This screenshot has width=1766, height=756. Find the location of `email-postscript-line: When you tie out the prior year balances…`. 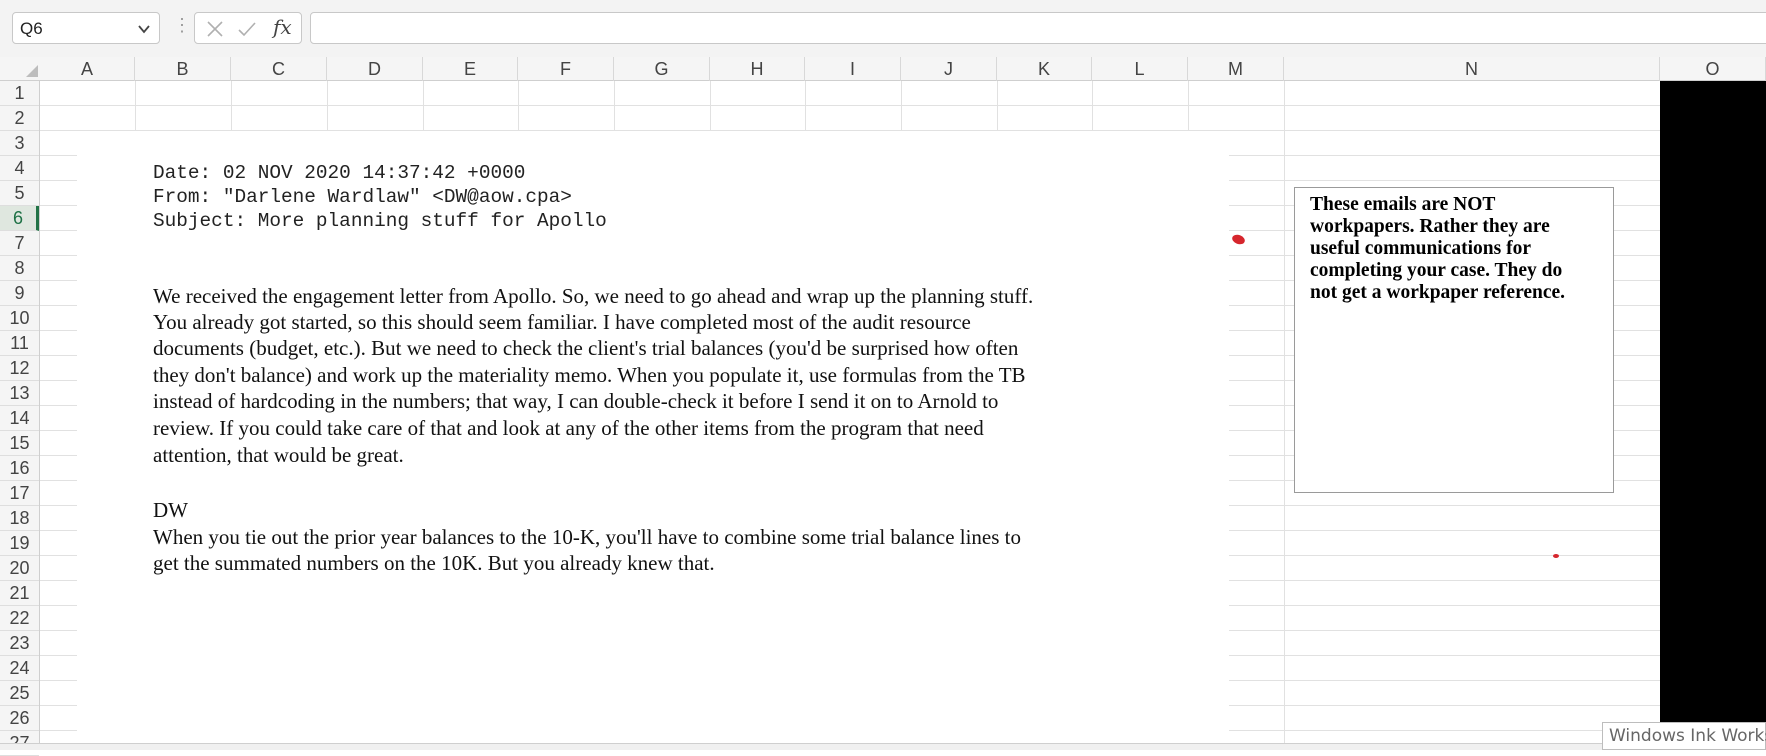

email-postscript-line: When you tie out the prior year balances… is located at coordinates (587, 537).